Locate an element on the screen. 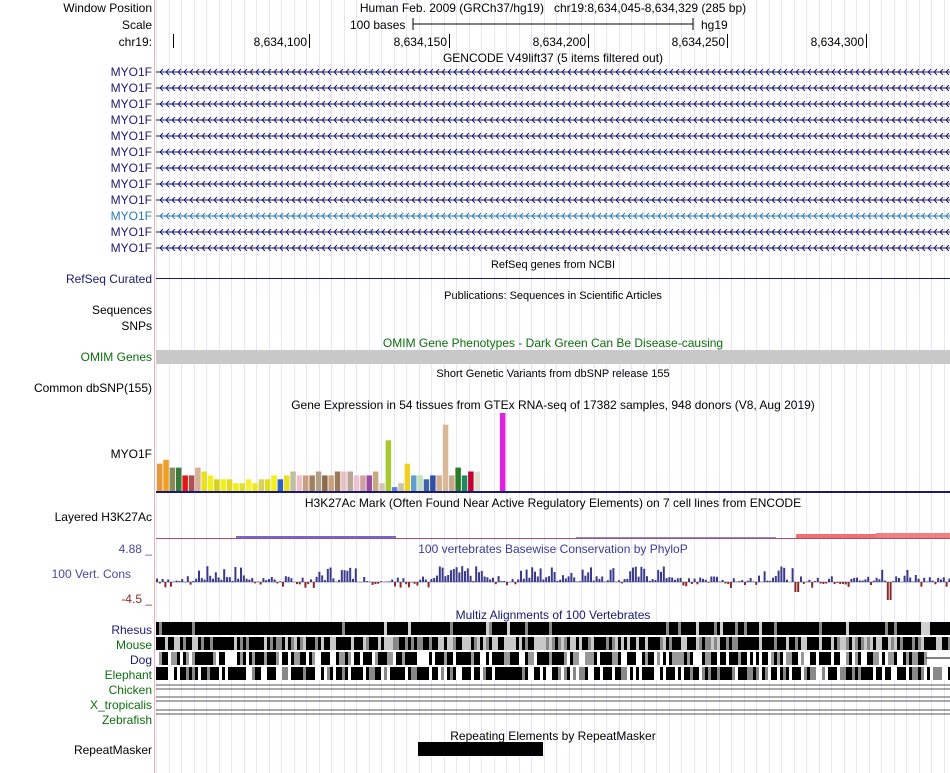  refseq-track-label: RefSeq Curated is located at coordinates (109, 279).